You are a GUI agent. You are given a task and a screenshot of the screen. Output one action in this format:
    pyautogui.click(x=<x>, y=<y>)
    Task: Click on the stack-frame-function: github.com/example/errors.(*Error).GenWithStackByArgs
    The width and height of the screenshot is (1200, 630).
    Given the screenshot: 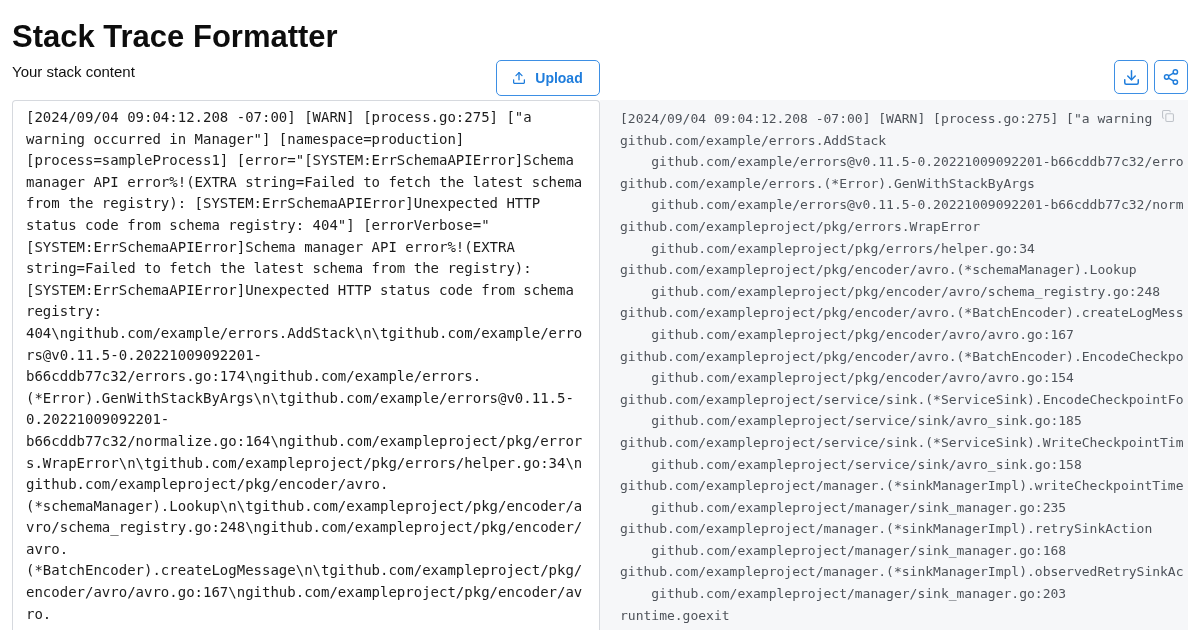 What is the action you would take?
    pyautogui.click(x=827, y=183)
    